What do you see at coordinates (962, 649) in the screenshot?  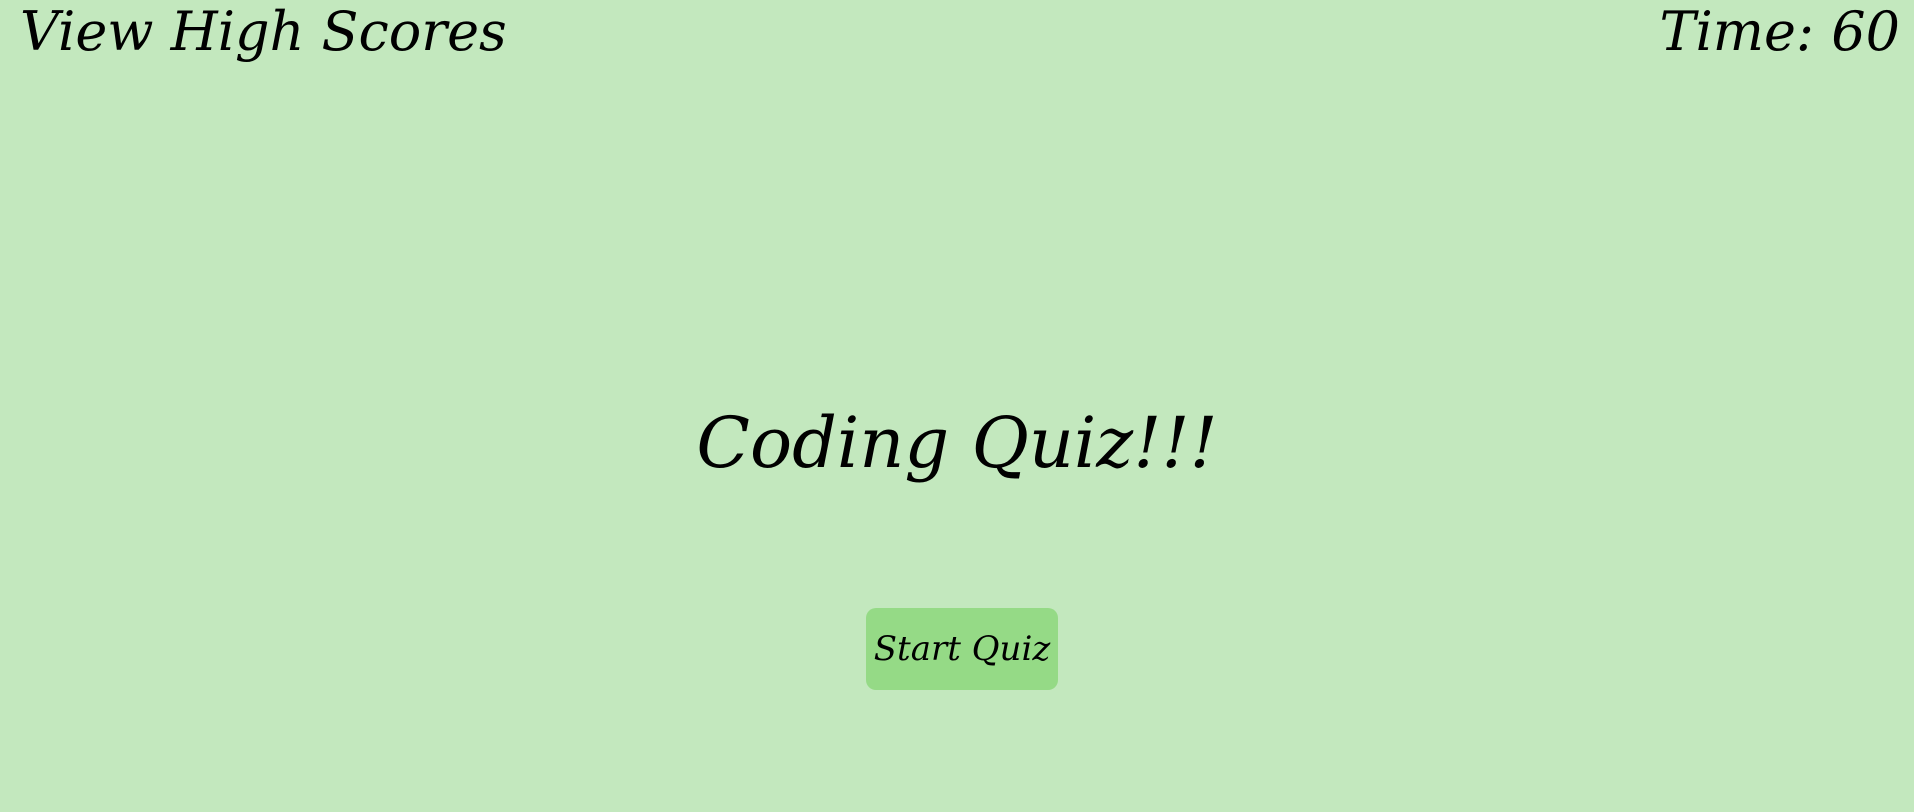 I see `start-quiz-button: Start Quiz` at bounding box center [962, 649].